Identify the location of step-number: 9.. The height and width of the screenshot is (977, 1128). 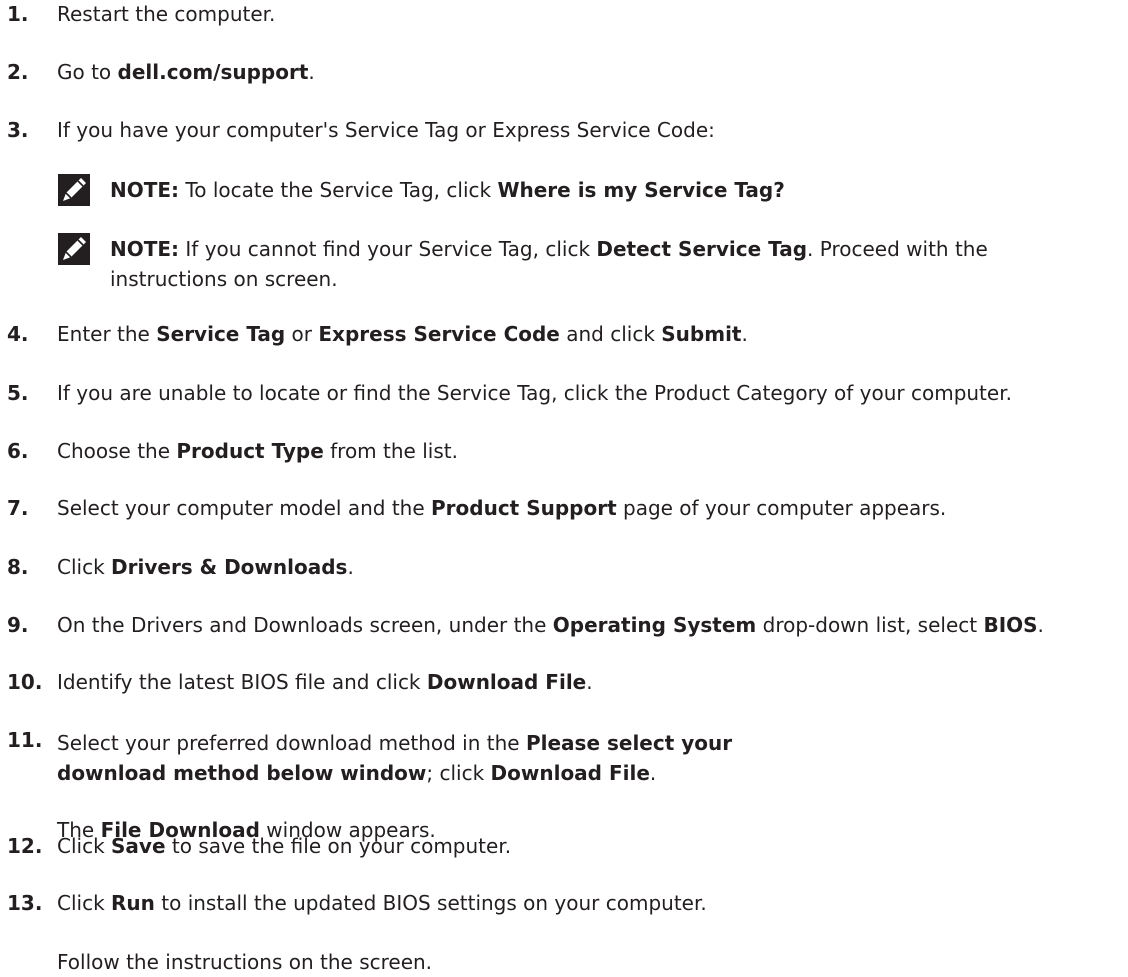
(18, 625).